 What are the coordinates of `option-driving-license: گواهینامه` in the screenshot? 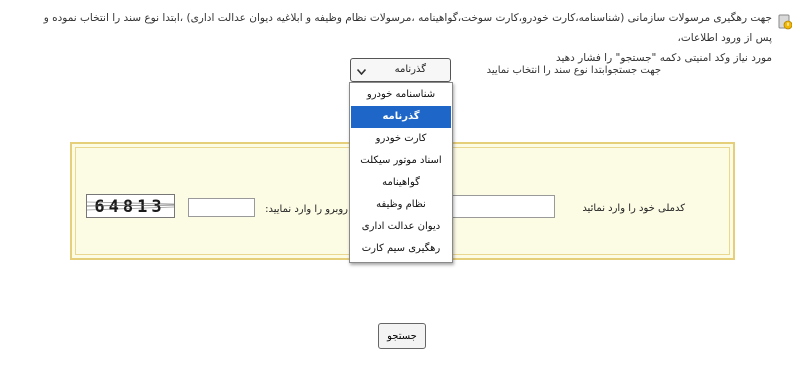 It's located at (401, 183).